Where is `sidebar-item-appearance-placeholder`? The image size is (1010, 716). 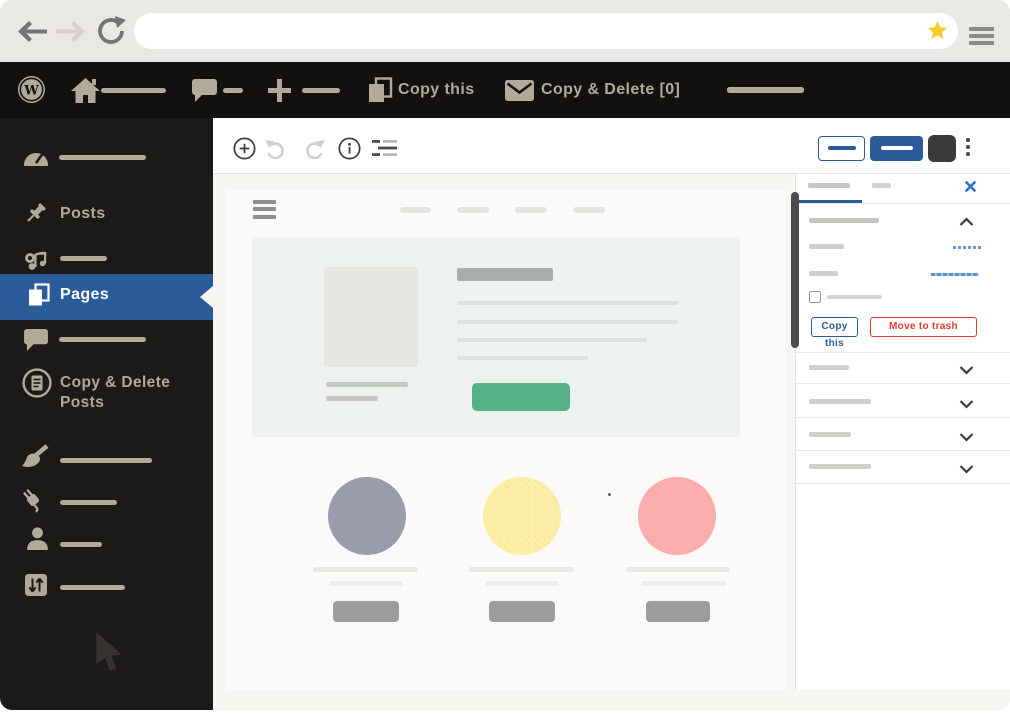
sidebar-item-appearance-placeholder is located at coordinates (106, 460).